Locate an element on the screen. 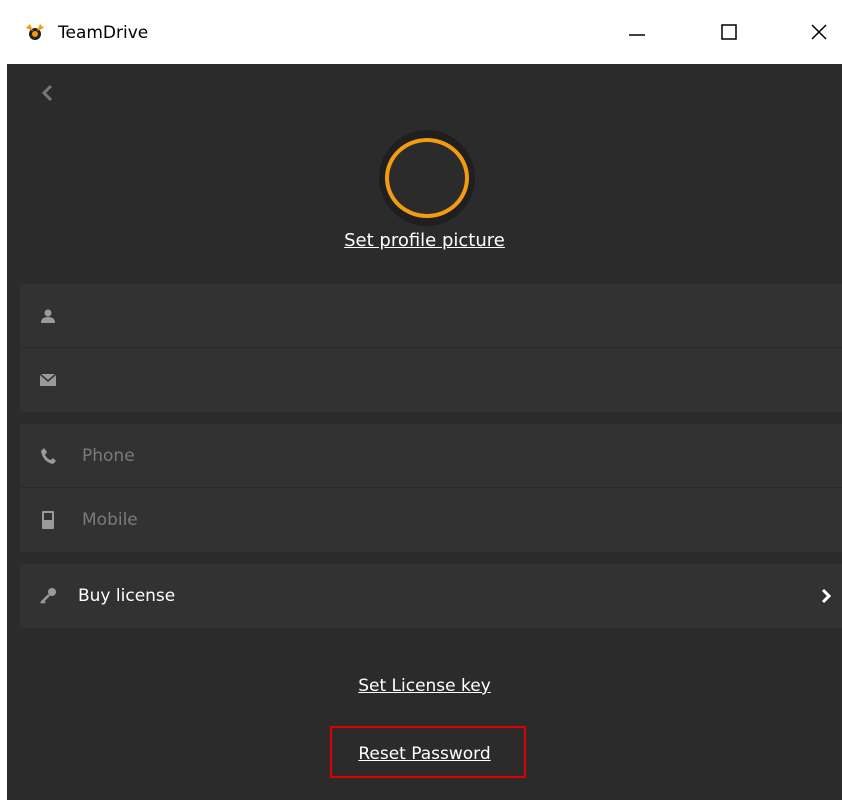 This screenshot has height=800, width=842. envelope-icon is located at coordinates (48, 380).